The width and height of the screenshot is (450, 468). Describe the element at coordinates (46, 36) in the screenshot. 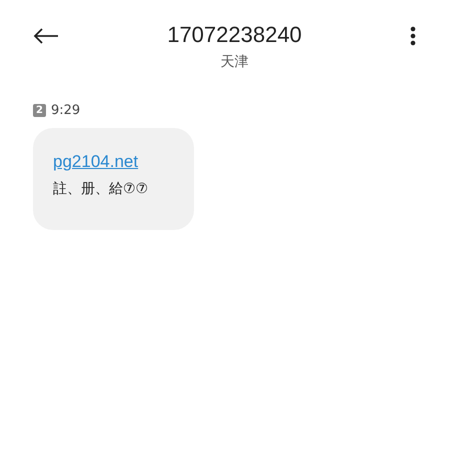

I see `back-icon` at that location.